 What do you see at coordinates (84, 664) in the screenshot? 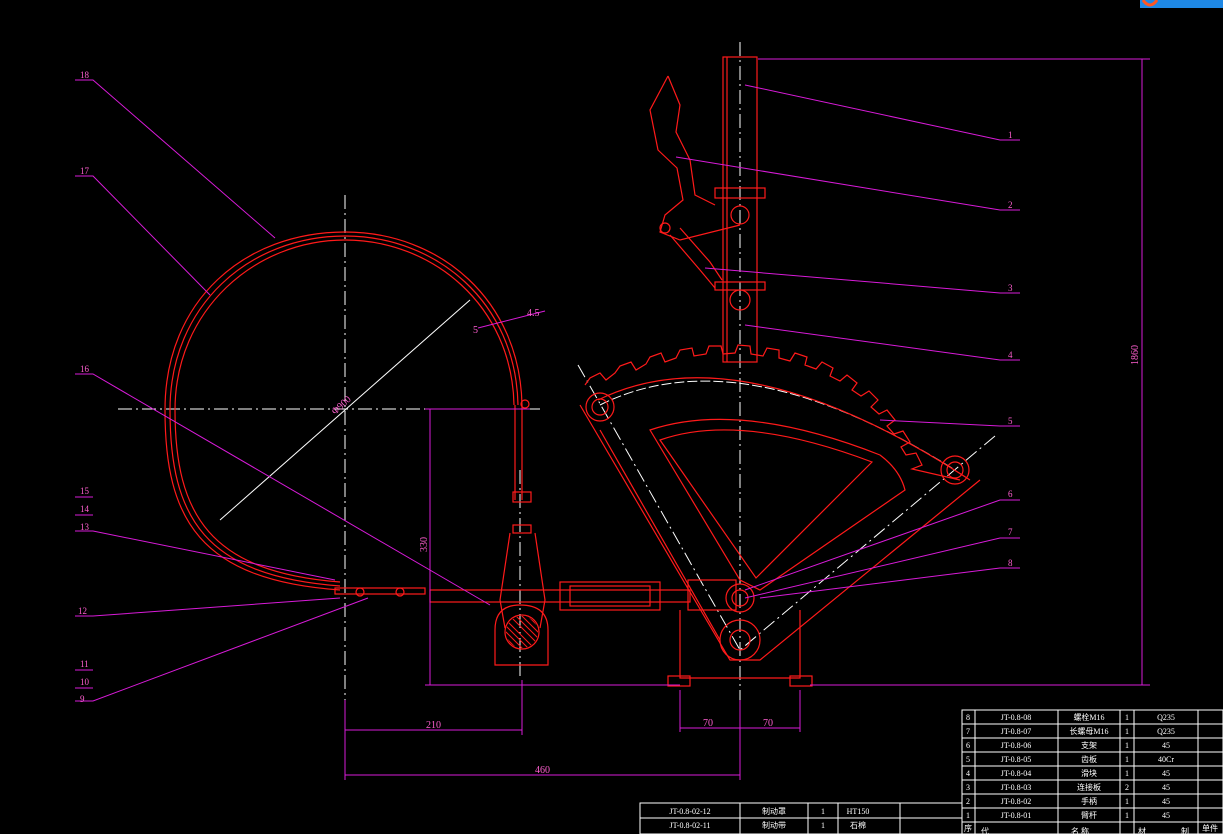
I see `label-11: 11` at bounding box center [84, 664].